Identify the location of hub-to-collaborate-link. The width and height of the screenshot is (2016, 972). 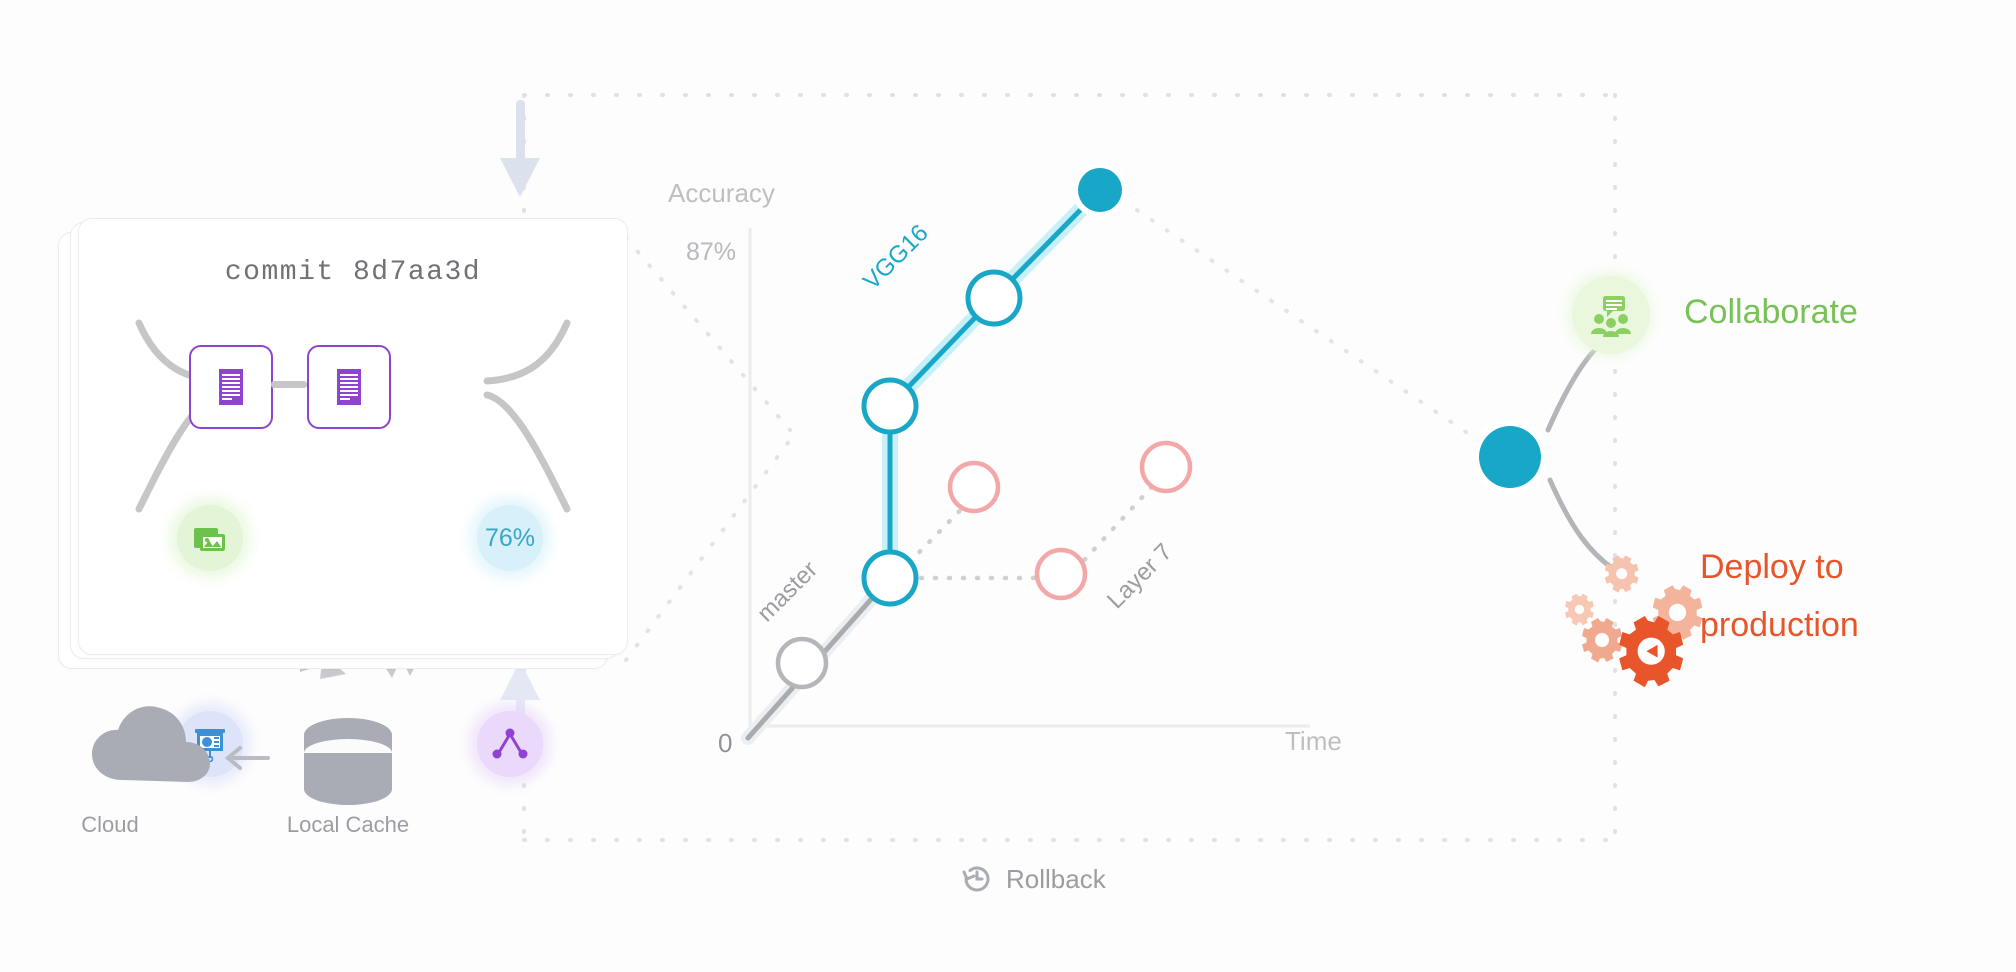
(1574, 387).